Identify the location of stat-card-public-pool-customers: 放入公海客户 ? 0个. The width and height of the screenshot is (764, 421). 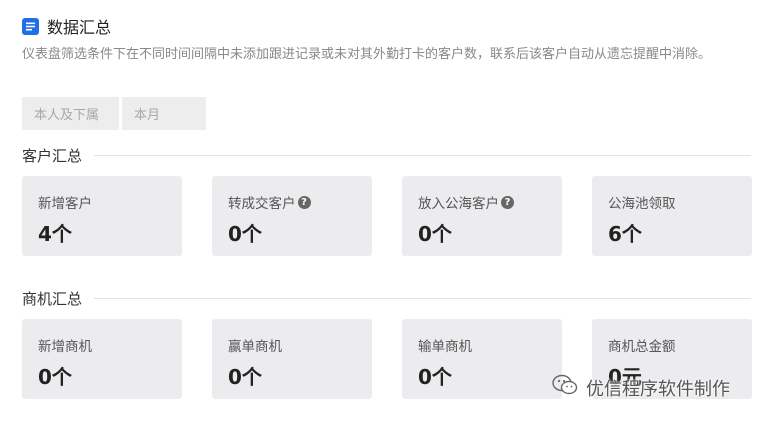
(482, 216).